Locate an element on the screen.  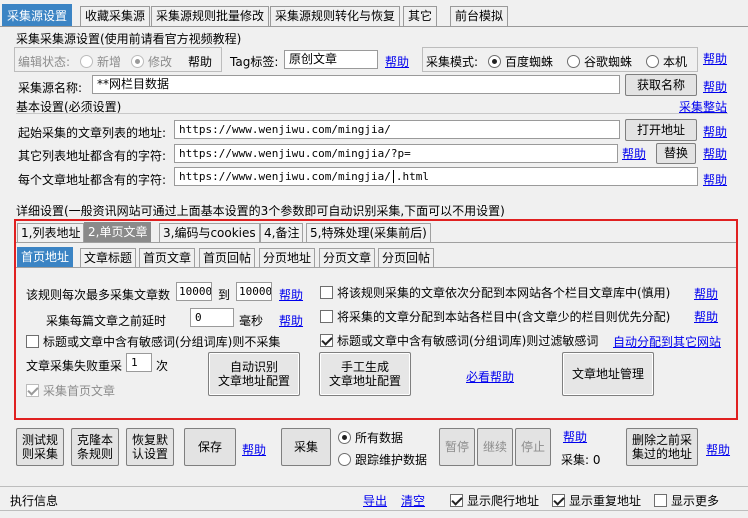
radio-new: 新增 is located at coordinates (100, 61).